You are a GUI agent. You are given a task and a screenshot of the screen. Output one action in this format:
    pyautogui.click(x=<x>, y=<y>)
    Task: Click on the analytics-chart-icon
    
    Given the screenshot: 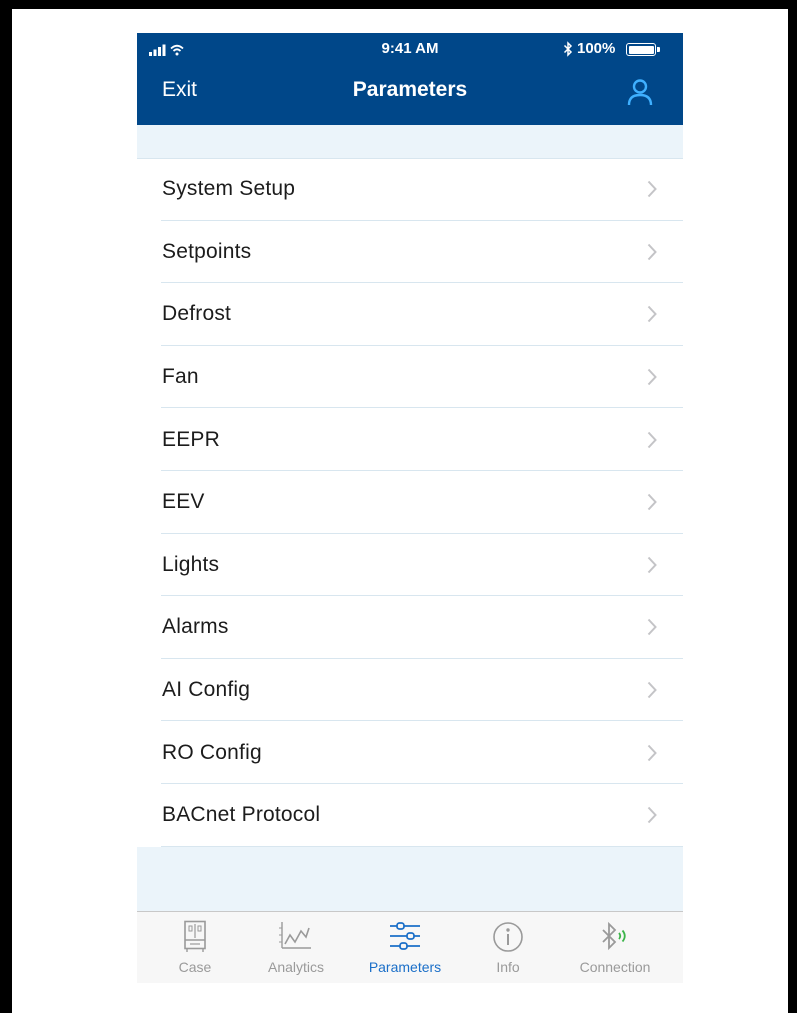 What is the action you would take?
    pyautogui.click(x=295, y=935)
    